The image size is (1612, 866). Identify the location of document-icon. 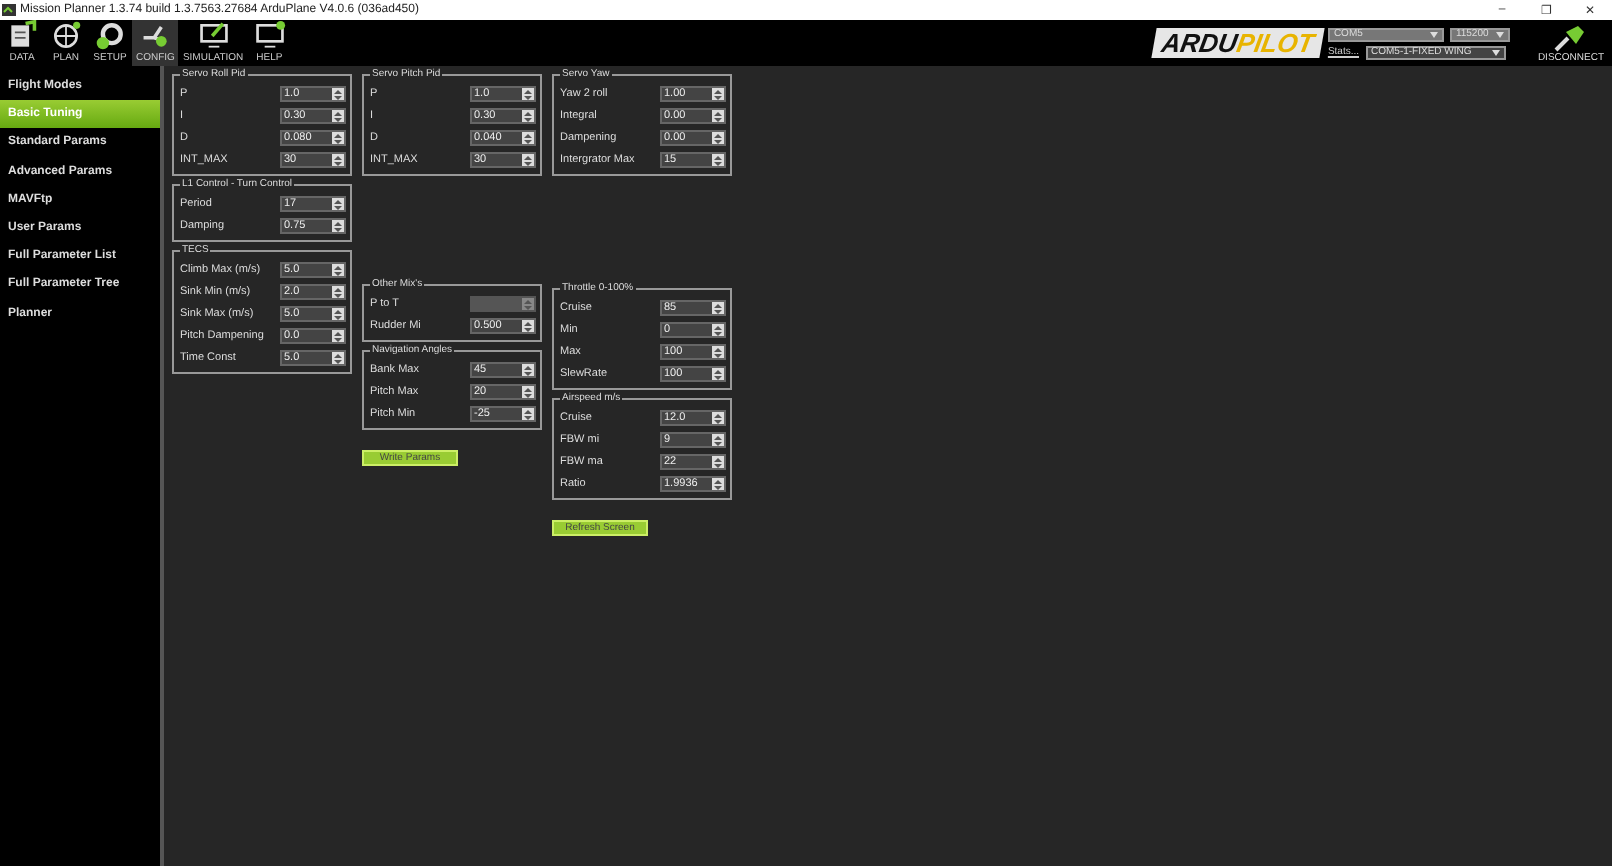
(22, 36).